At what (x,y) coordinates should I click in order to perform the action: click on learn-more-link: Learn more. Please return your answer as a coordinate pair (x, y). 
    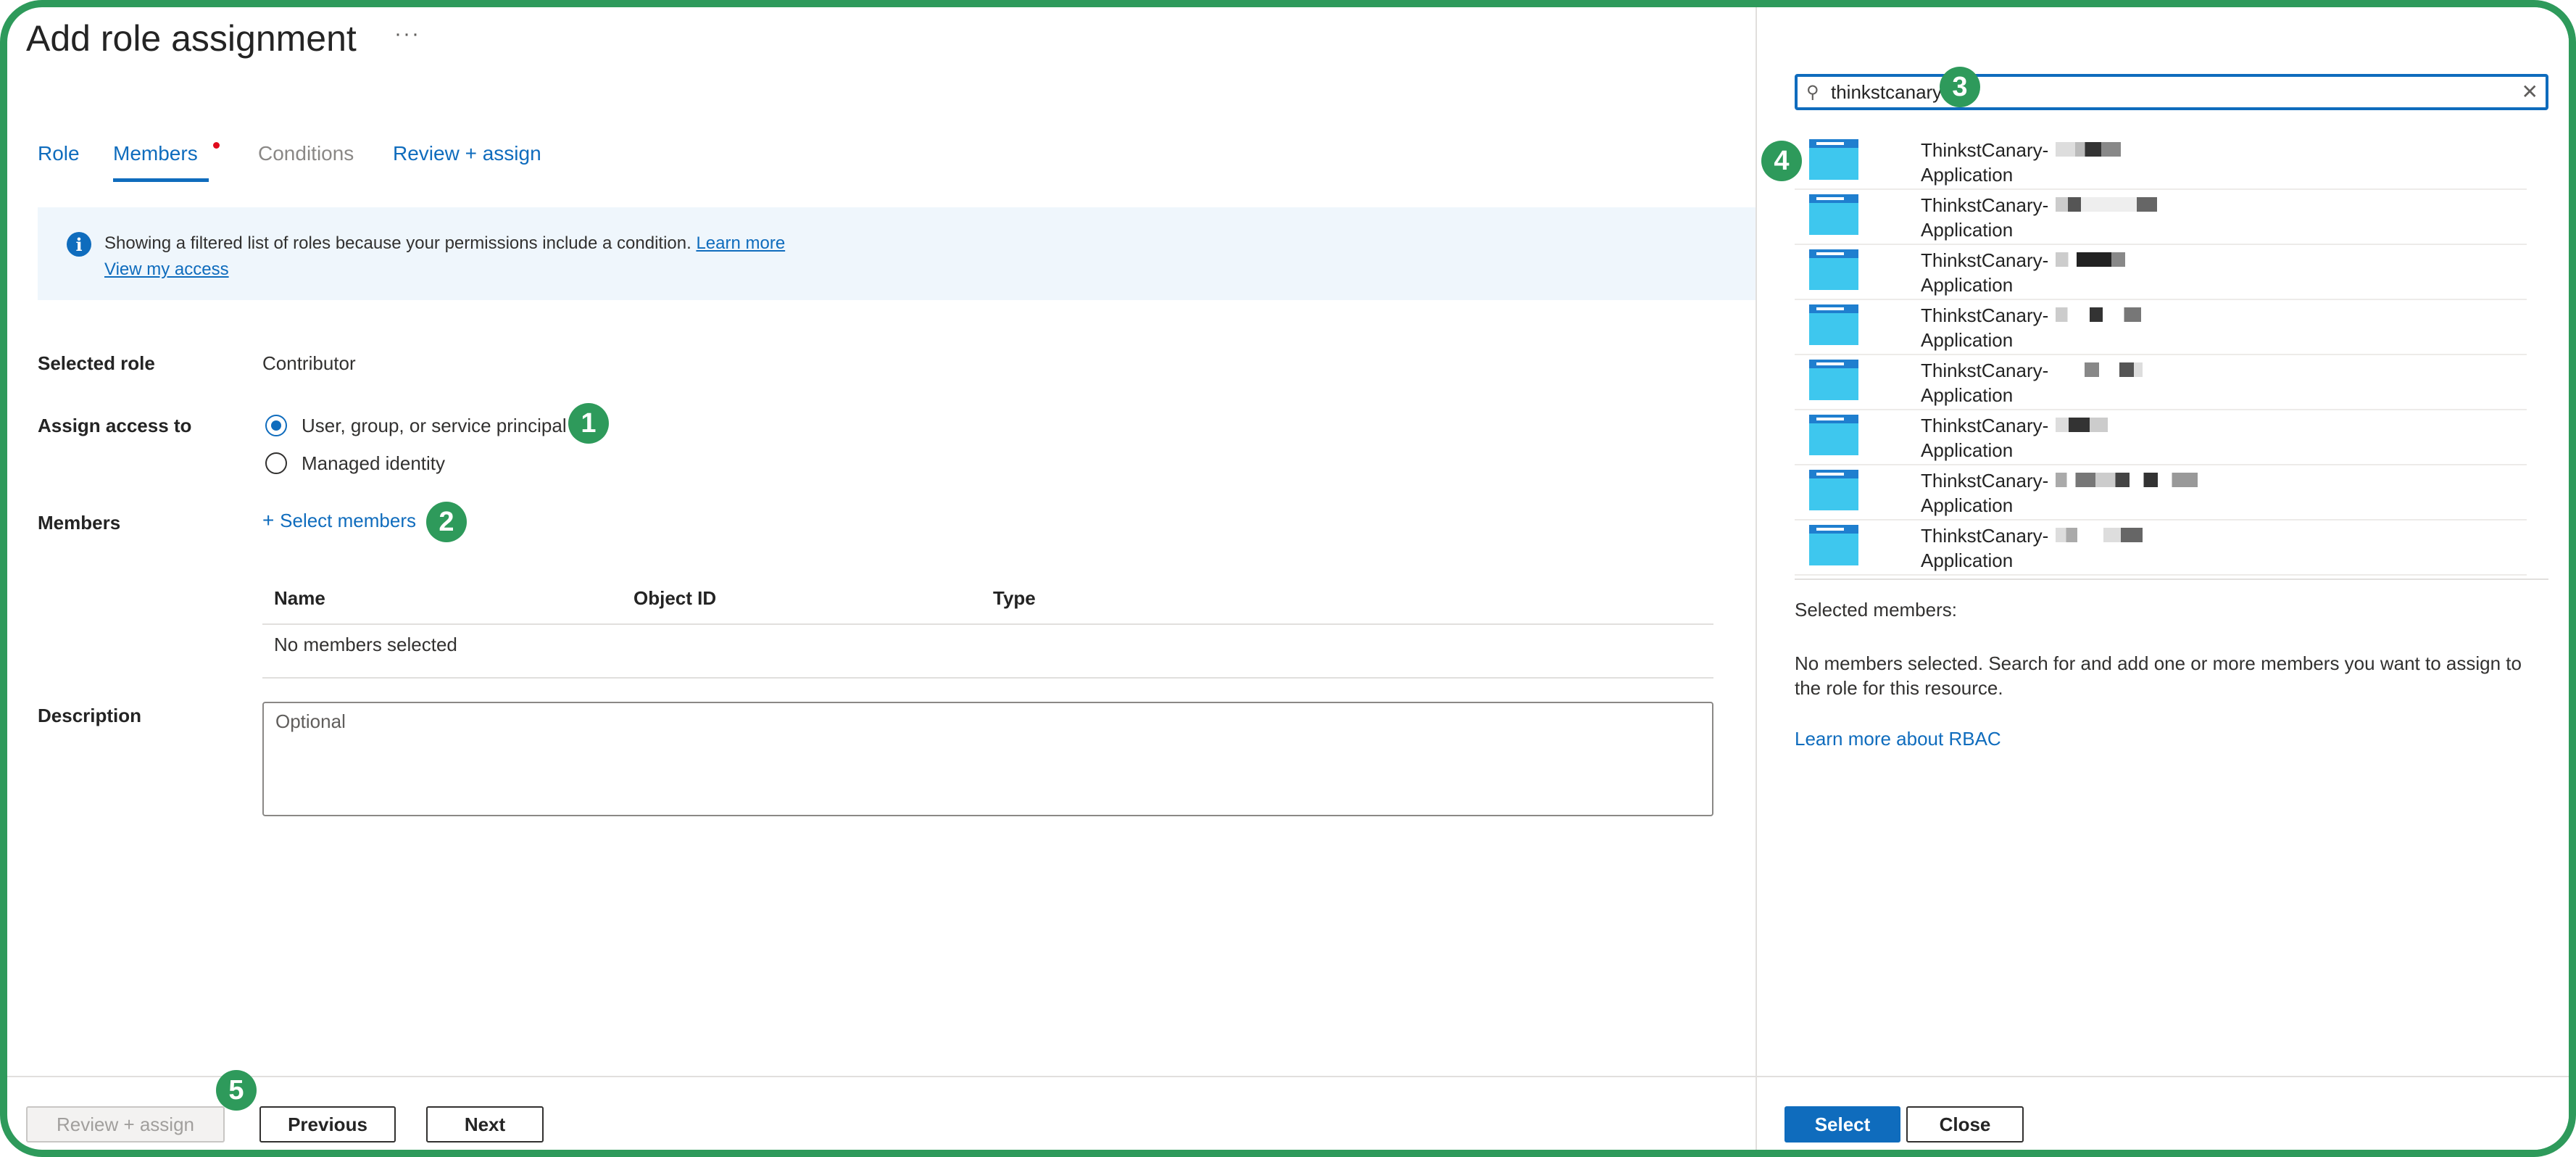
    Looking at the image, I should click on (740, 243).